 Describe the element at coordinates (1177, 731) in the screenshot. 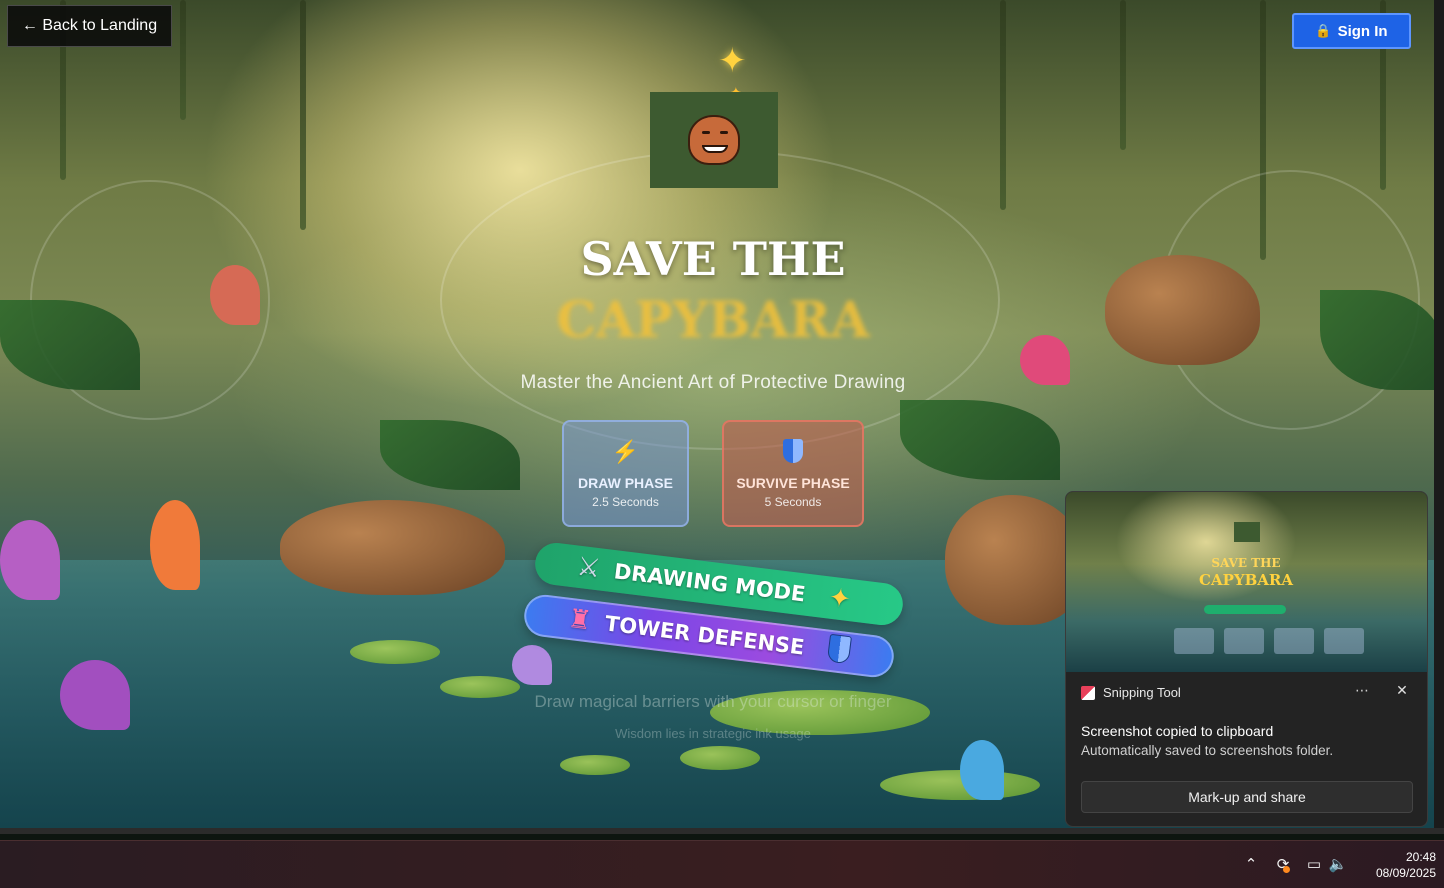

I see `notification-message: Screenshot copied to clipboard` at that location.